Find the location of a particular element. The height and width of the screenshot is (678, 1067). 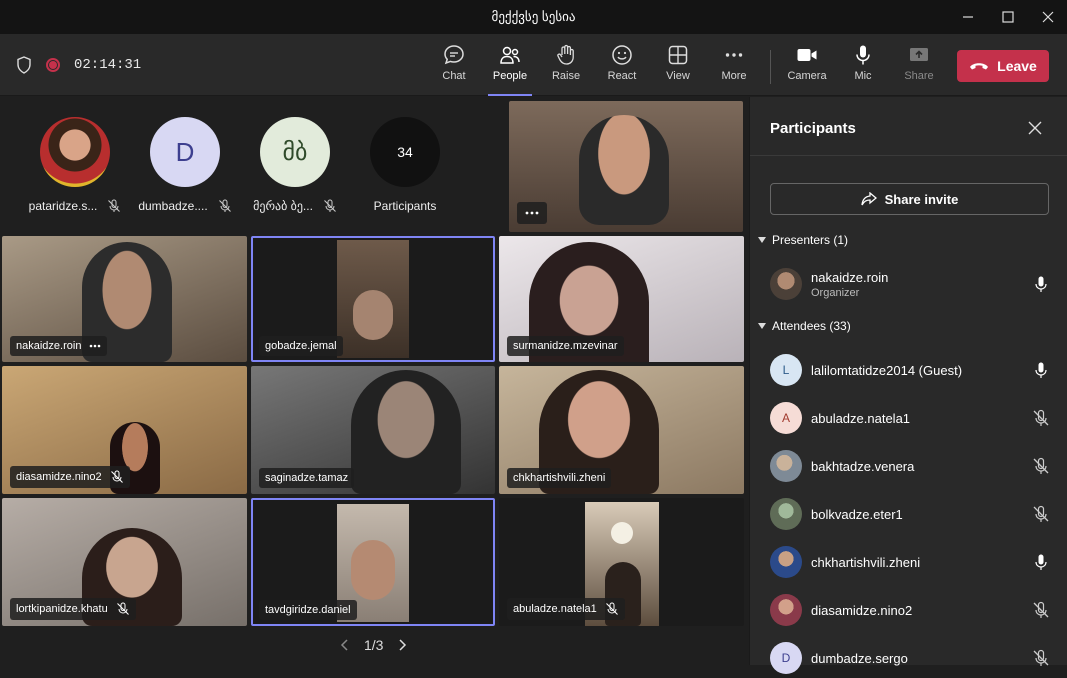

people-icon is located at coordinates (510, 55).